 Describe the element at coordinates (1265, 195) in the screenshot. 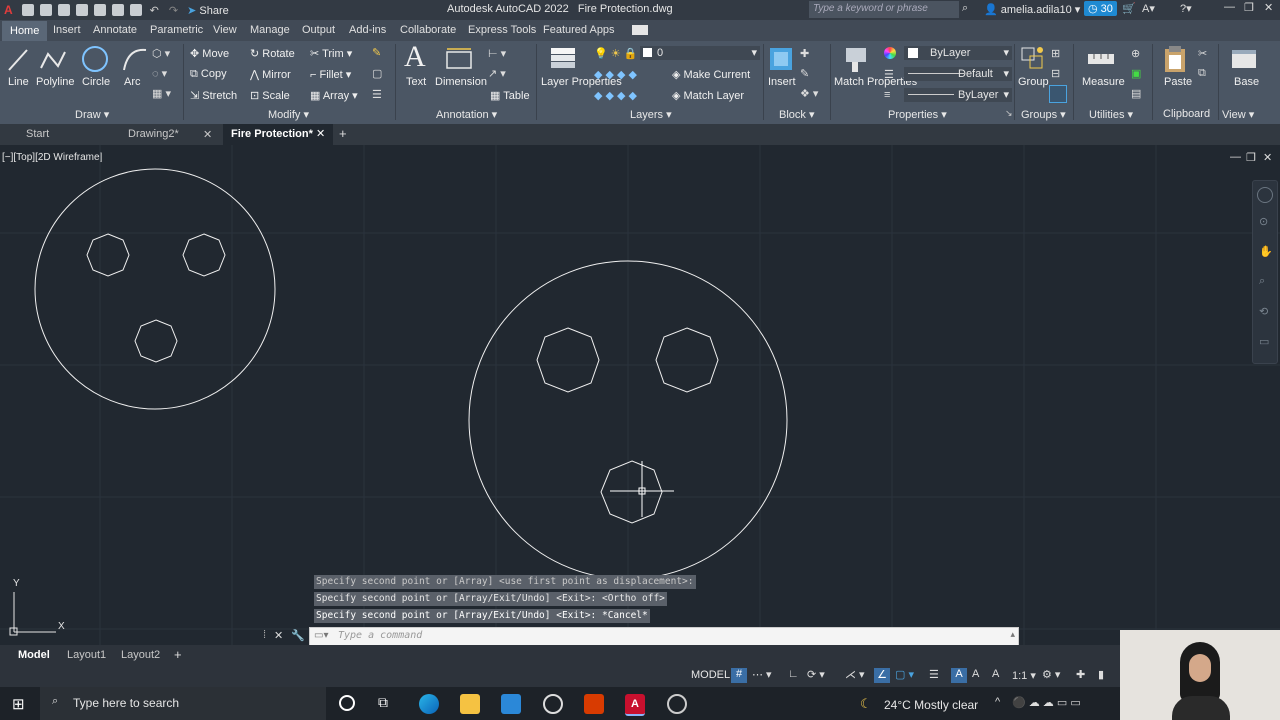

I see `viewcube-icon` at that location.